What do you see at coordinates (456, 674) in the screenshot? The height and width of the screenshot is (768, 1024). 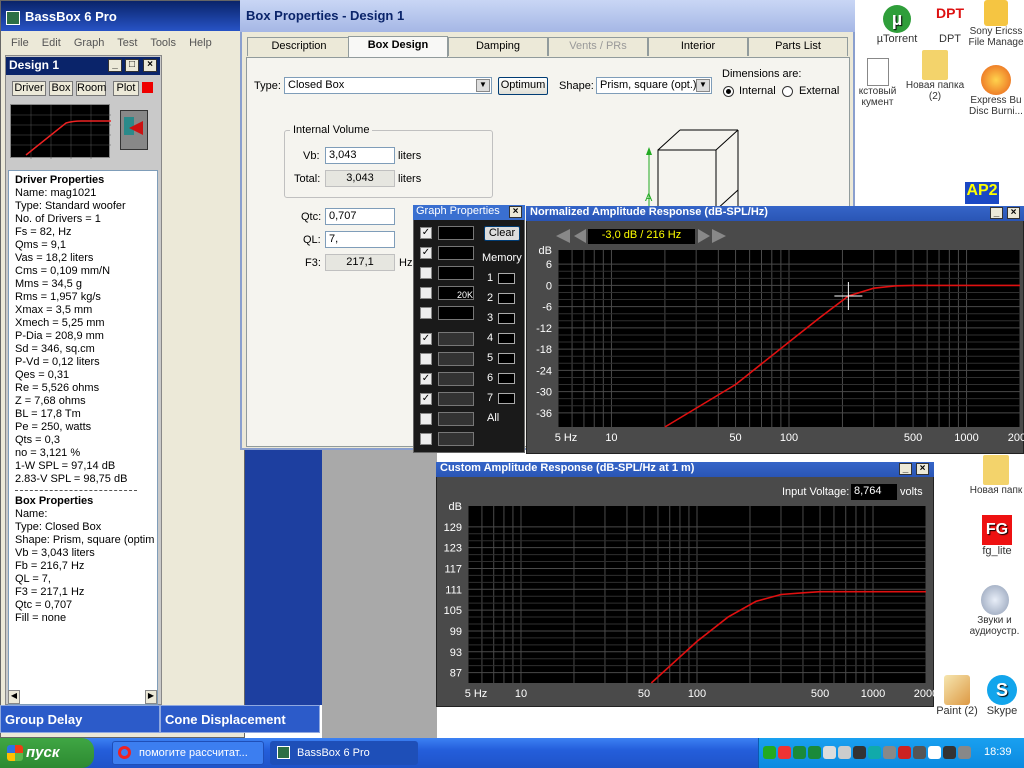 I see `y-tick-label: 87` at bounding box center [456, 674].